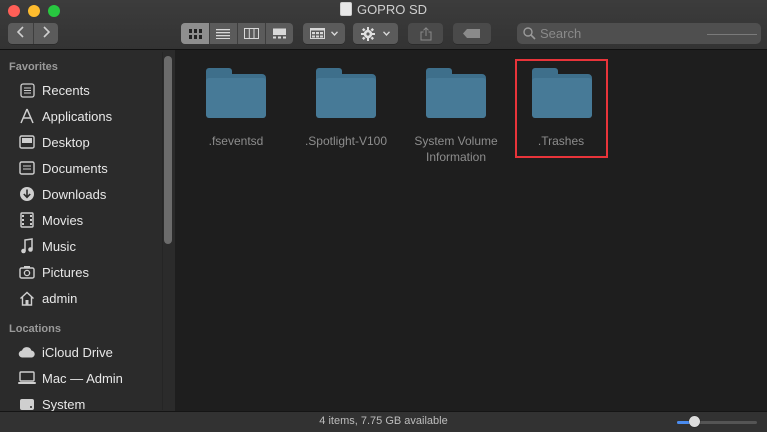 The image size is (767, 432). What do you see at coordinates (27, 298) in the screenshot?
I see `home-icon` at bounding box center [27, 298].